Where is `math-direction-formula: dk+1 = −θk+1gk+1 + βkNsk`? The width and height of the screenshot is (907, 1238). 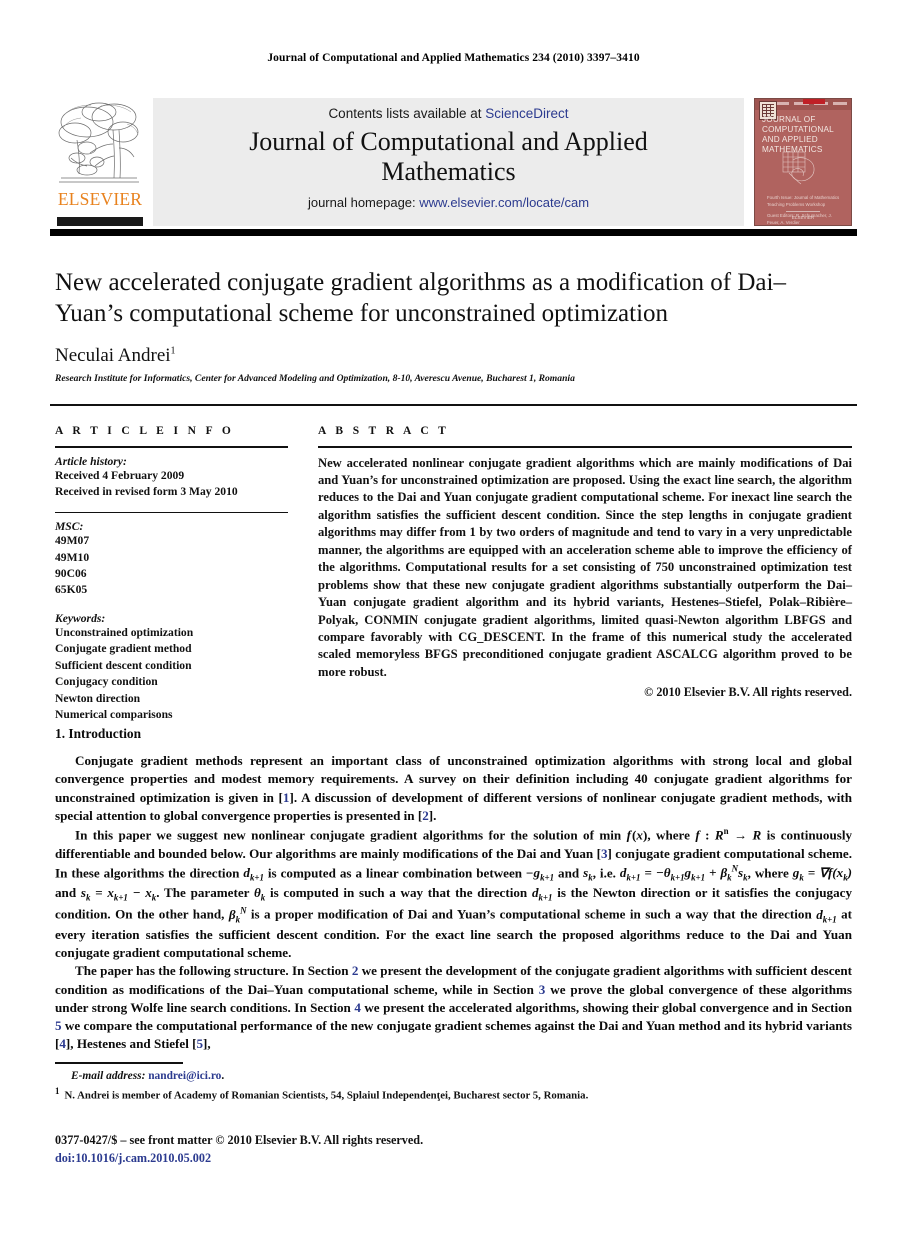 math-direction-formula: dk+1 = −θk+1gk+1 + βkNsk is located at coordinates (683, 873).